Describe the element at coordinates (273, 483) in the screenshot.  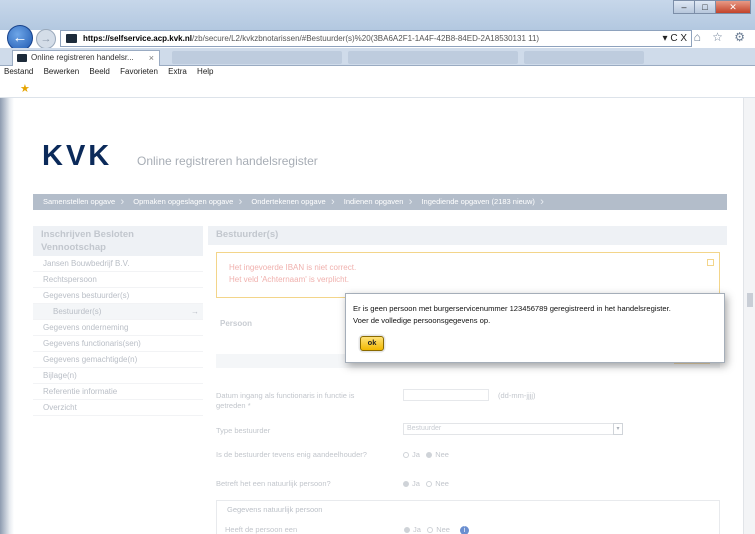
I see `natural-person-label: Betreft het een natuurlijk persoon?` at that location.